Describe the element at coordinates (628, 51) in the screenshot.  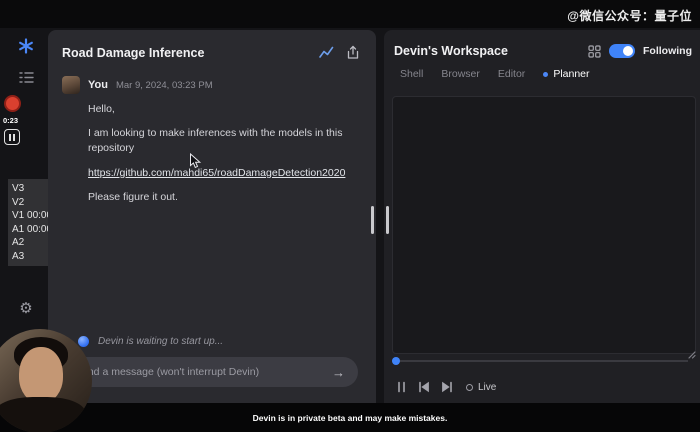
I see `toggle-knob` at that location.